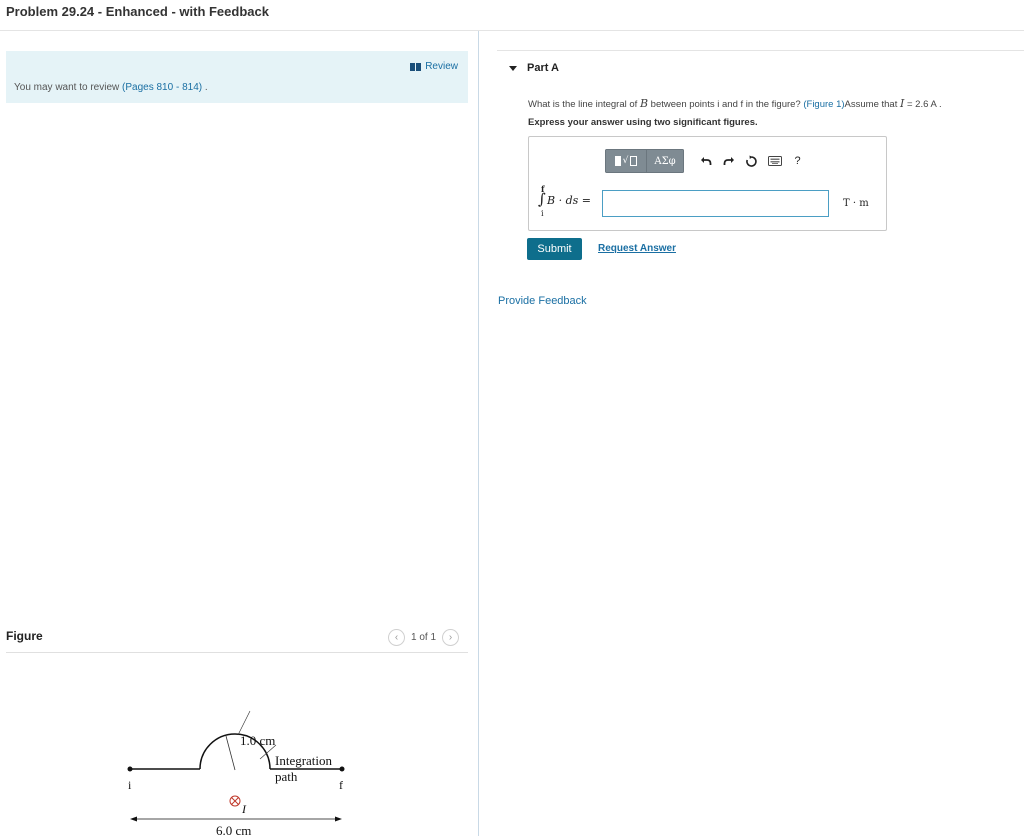  I want to click on point-f-label: f, so click(341, 785).